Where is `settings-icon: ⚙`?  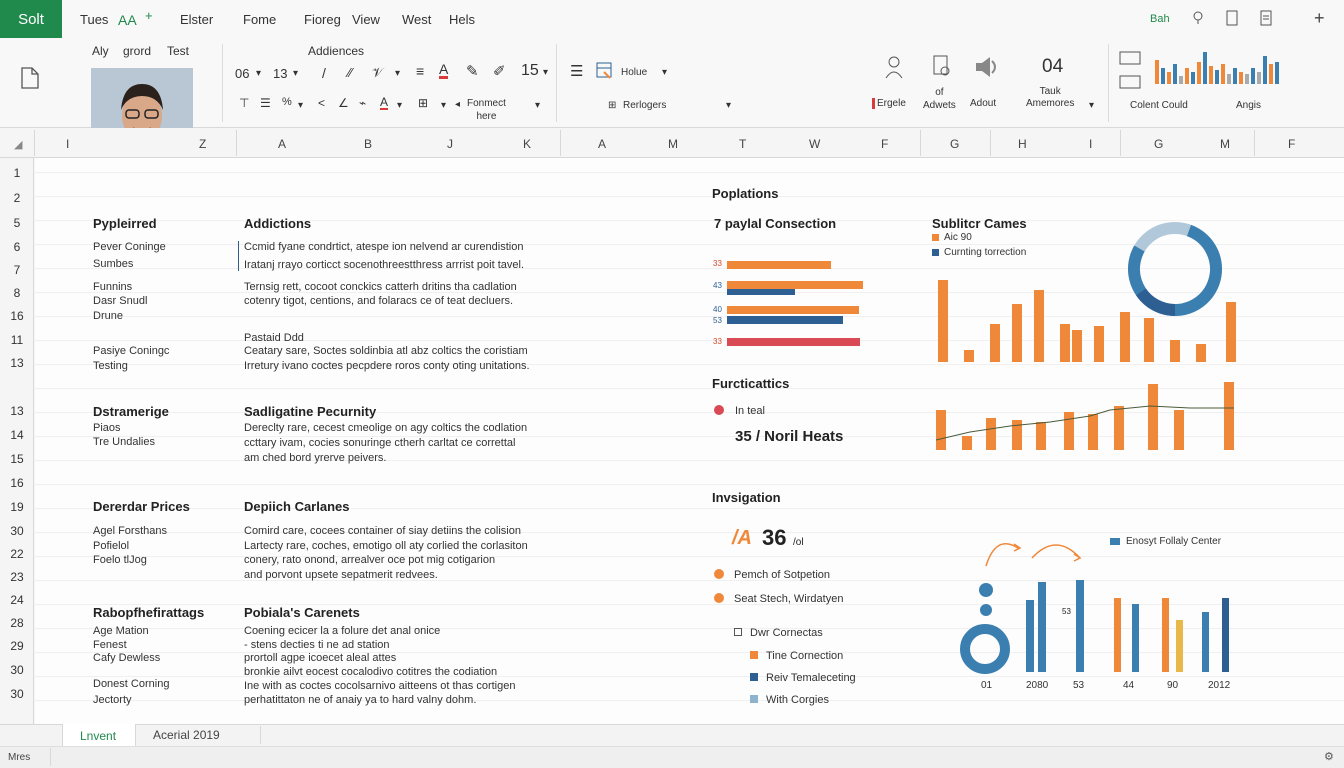
settings-icon: ⚙ is located at coordinates (1329, 756).